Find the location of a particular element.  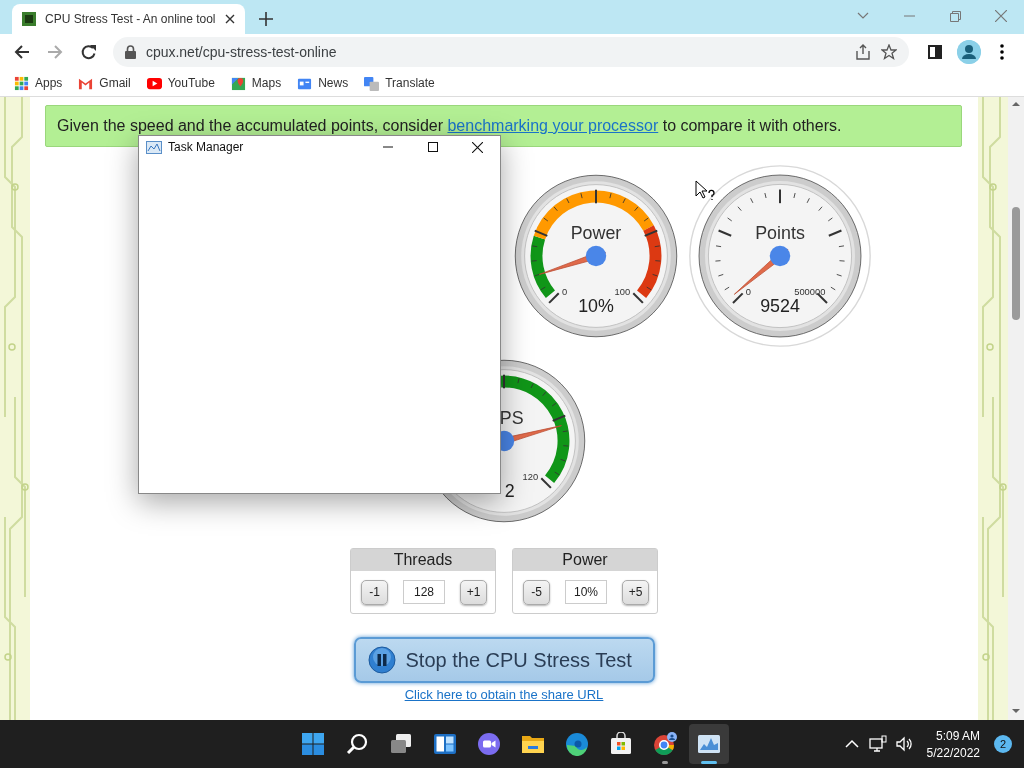

side-panel-icon is located at coordinates (935, 52).